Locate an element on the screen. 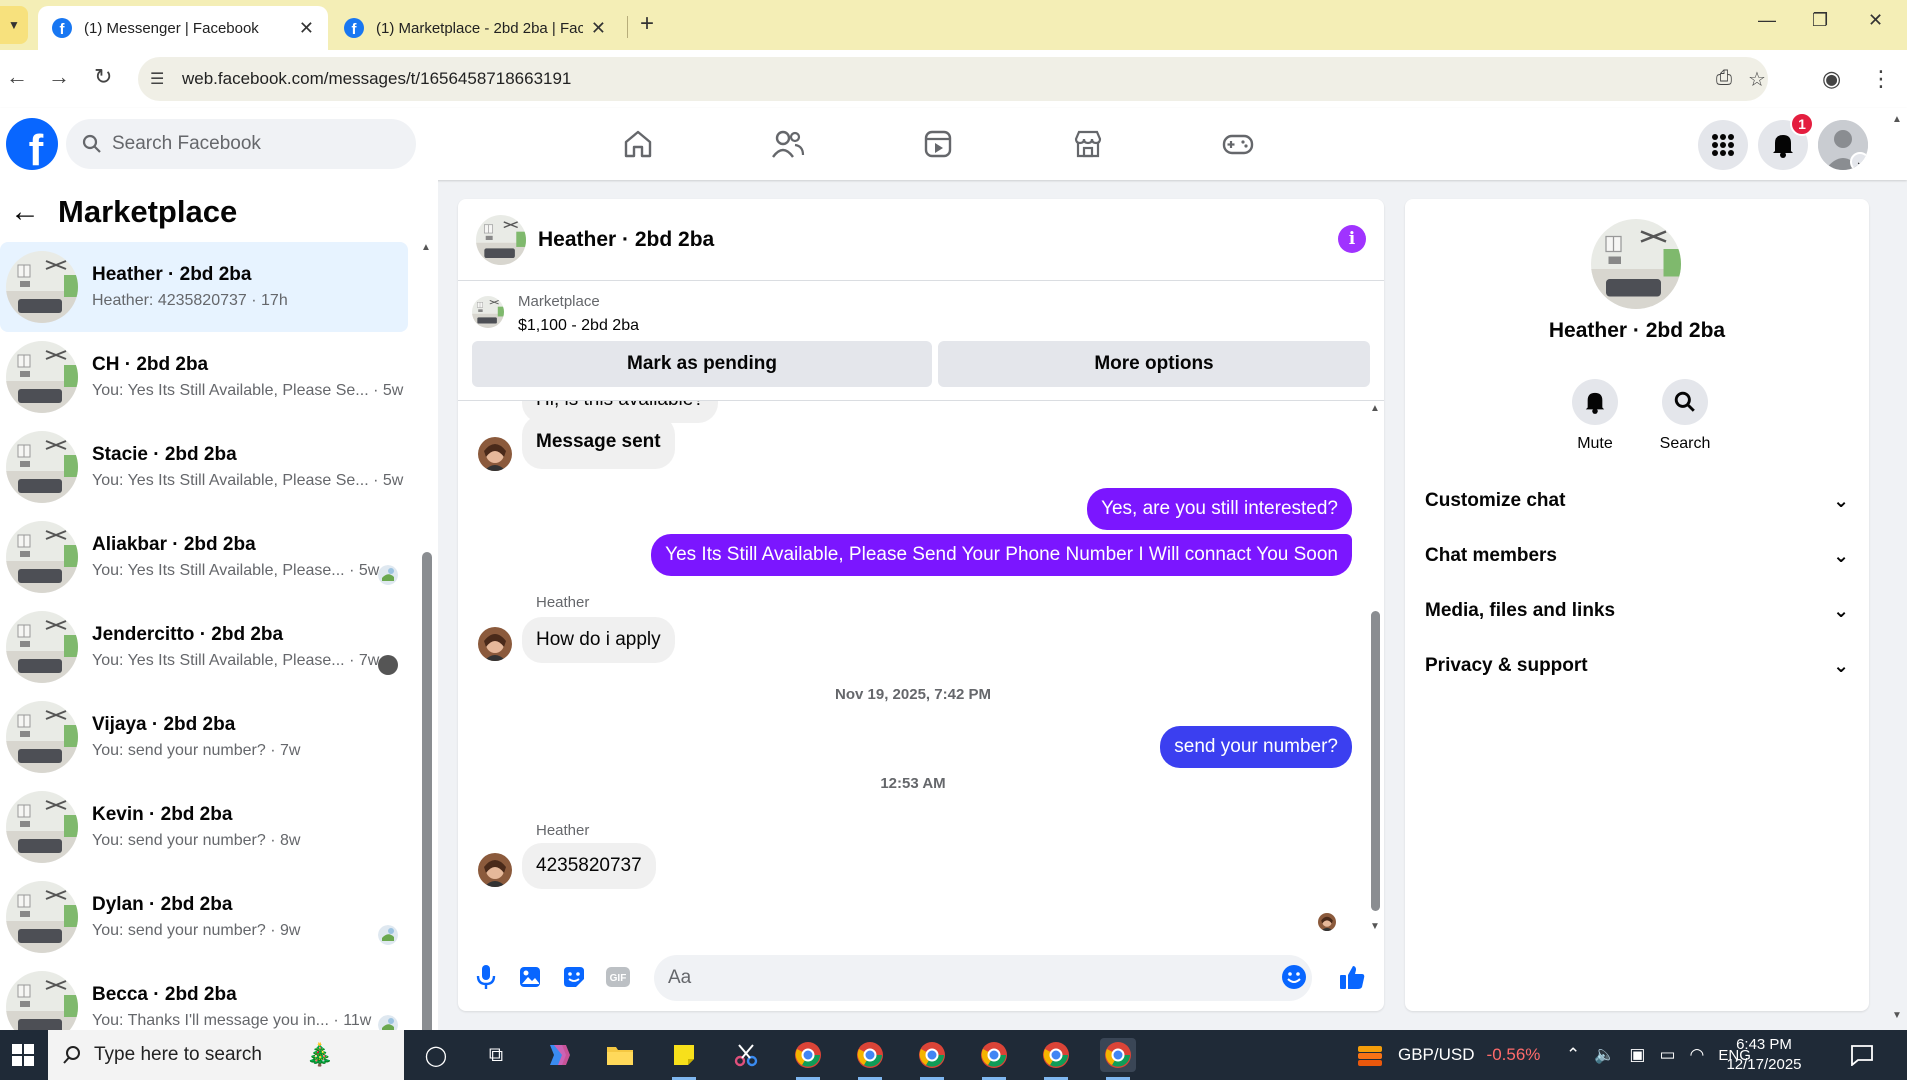  facebook-search-input is located at coordinates (252, 144).